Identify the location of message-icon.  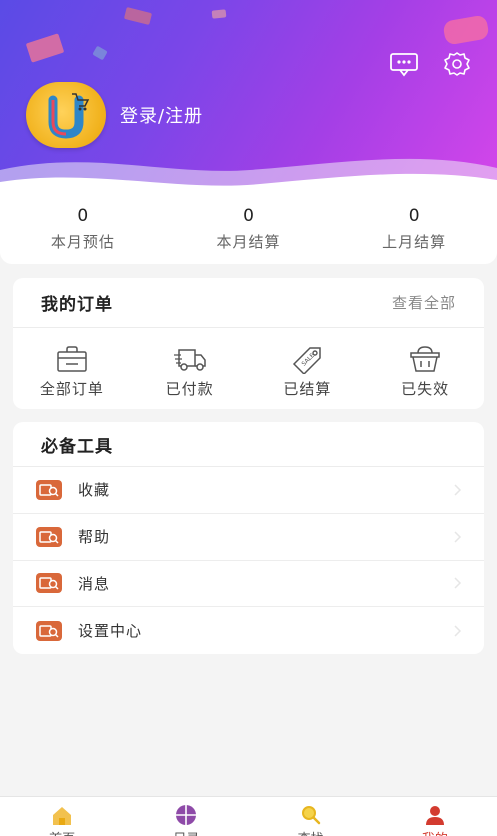
(404, 65).